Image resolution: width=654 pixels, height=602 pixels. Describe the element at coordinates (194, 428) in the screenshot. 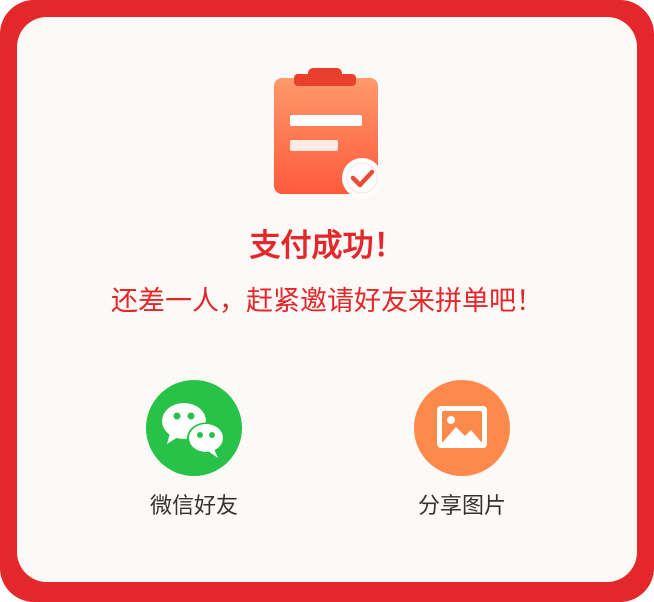

I see `wechat-icon` at that location.